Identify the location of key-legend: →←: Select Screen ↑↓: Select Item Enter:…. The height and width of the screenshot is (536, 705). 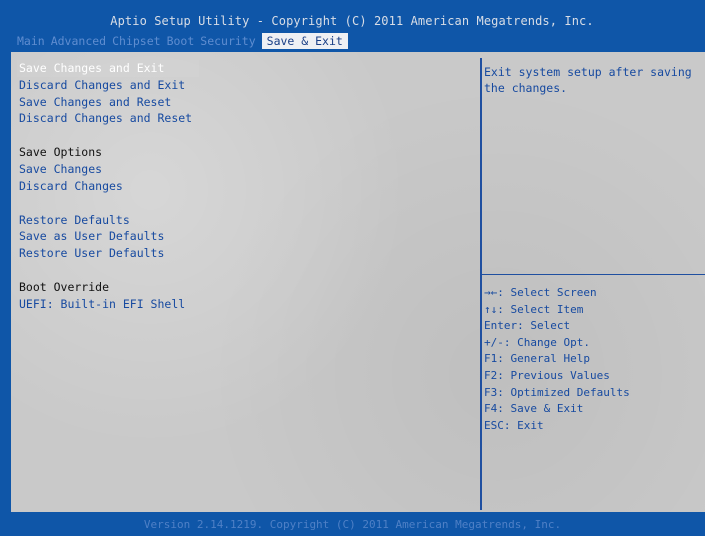
(591, 359).